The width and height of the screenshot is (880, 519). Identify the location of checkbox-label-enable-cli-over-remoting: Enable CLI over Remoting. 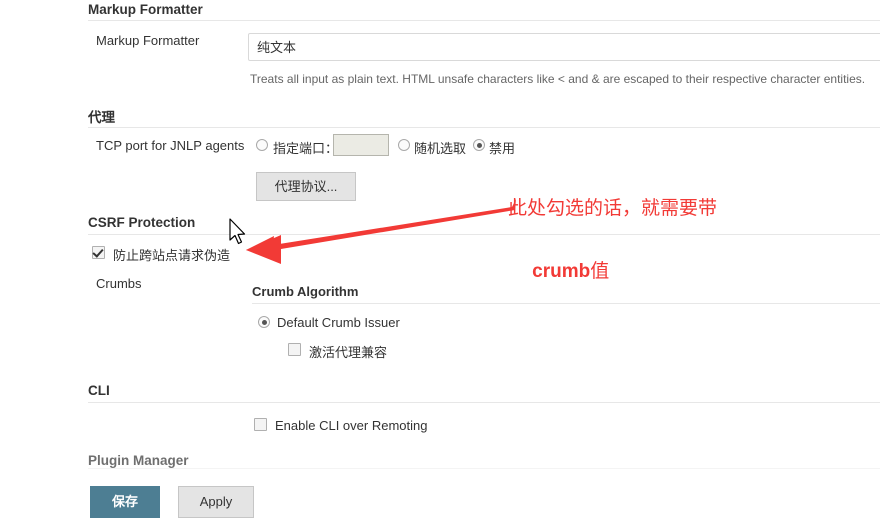
(351, 425).